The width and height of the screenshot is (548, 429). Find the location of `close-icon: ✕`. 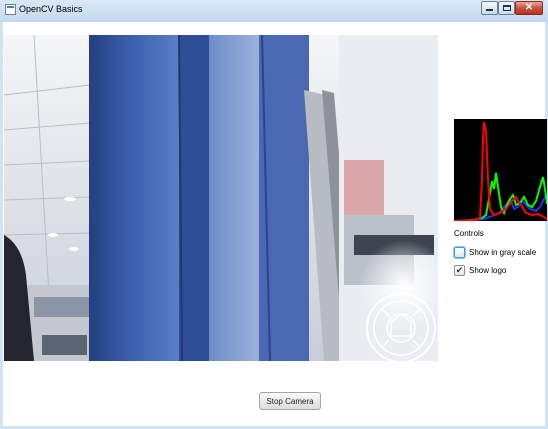

close-icon: ✕ is located at coordinates (529, 7).